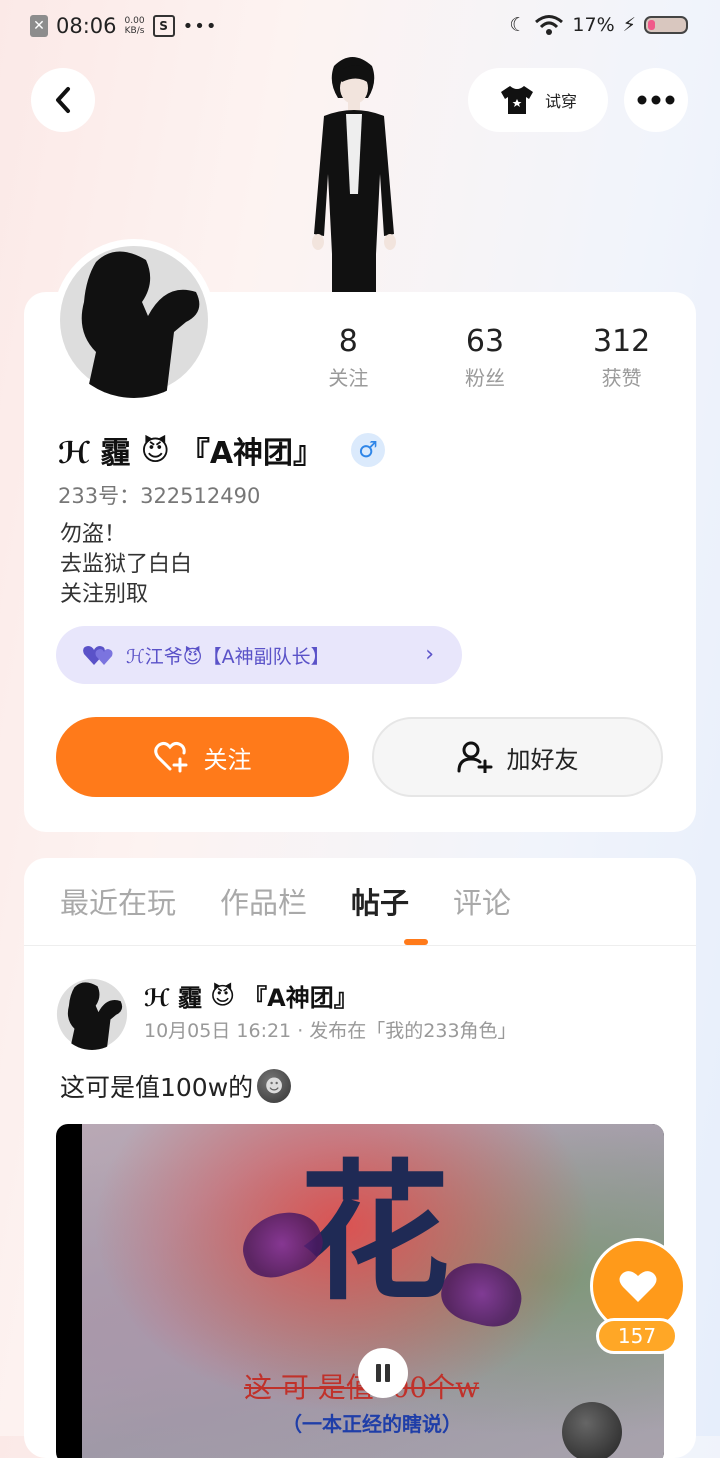 This screenshot has width=720, height=1458. What do you see at coordinates (485, 341) in the screenshot?
I see `stat-value: 63` at bounding box center [485, 341].